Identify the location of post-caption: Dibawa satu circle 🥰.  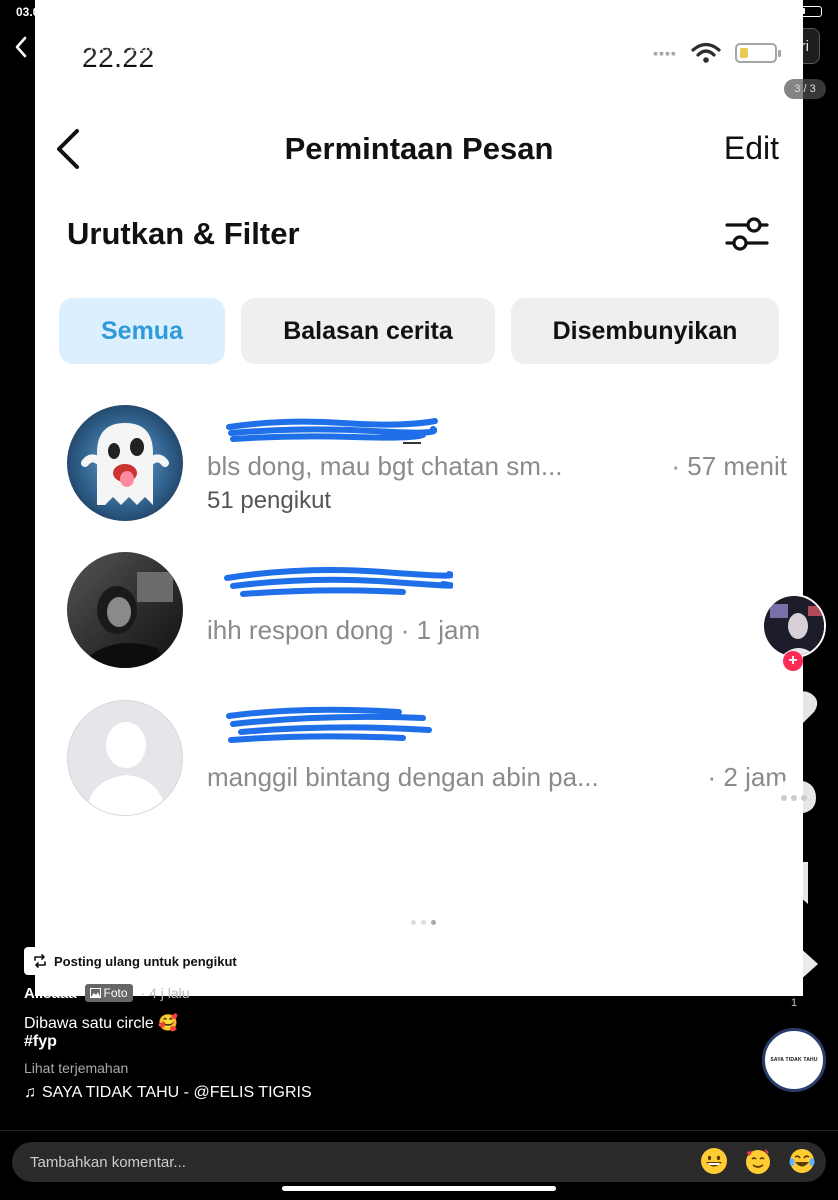
(101, 1023).